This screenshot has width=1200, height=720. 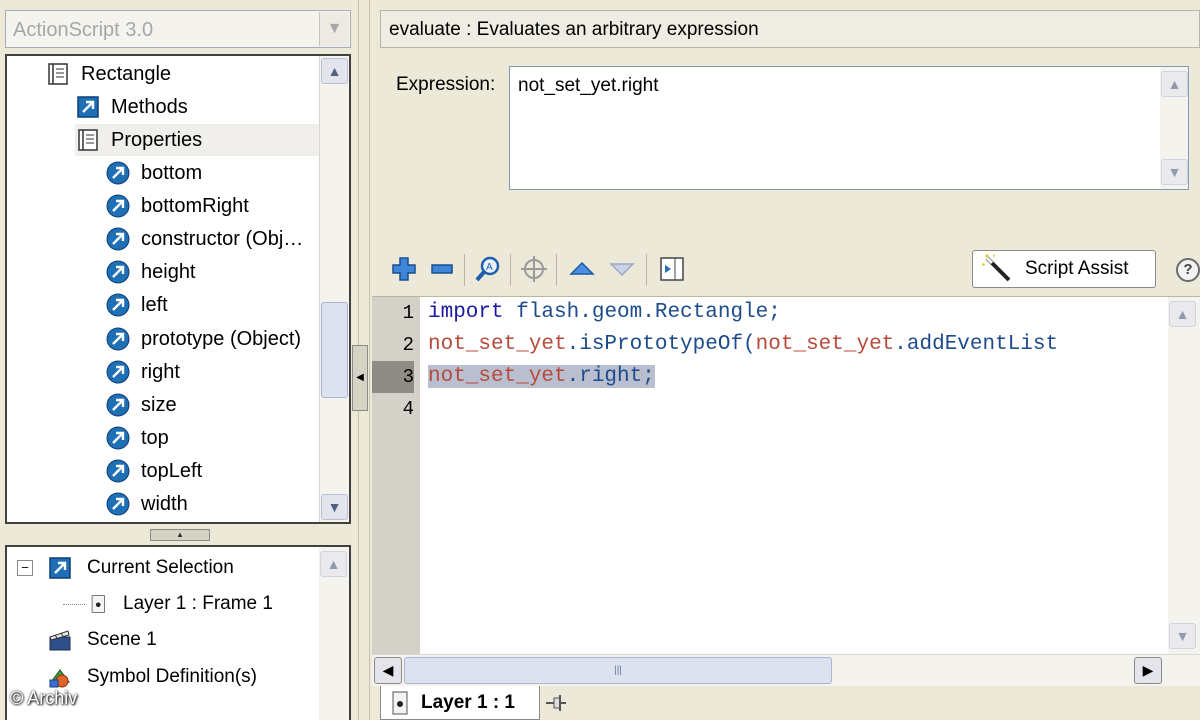 What do you see at coordinates (334, 633) in the screenshot?
I see `navigator-scrollbar: ▲` at bounding box center [334, 633].